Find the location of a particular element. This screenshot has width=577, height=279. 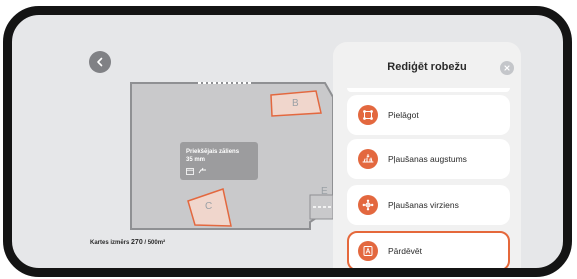

close-button is located at coordinates (507, 68).